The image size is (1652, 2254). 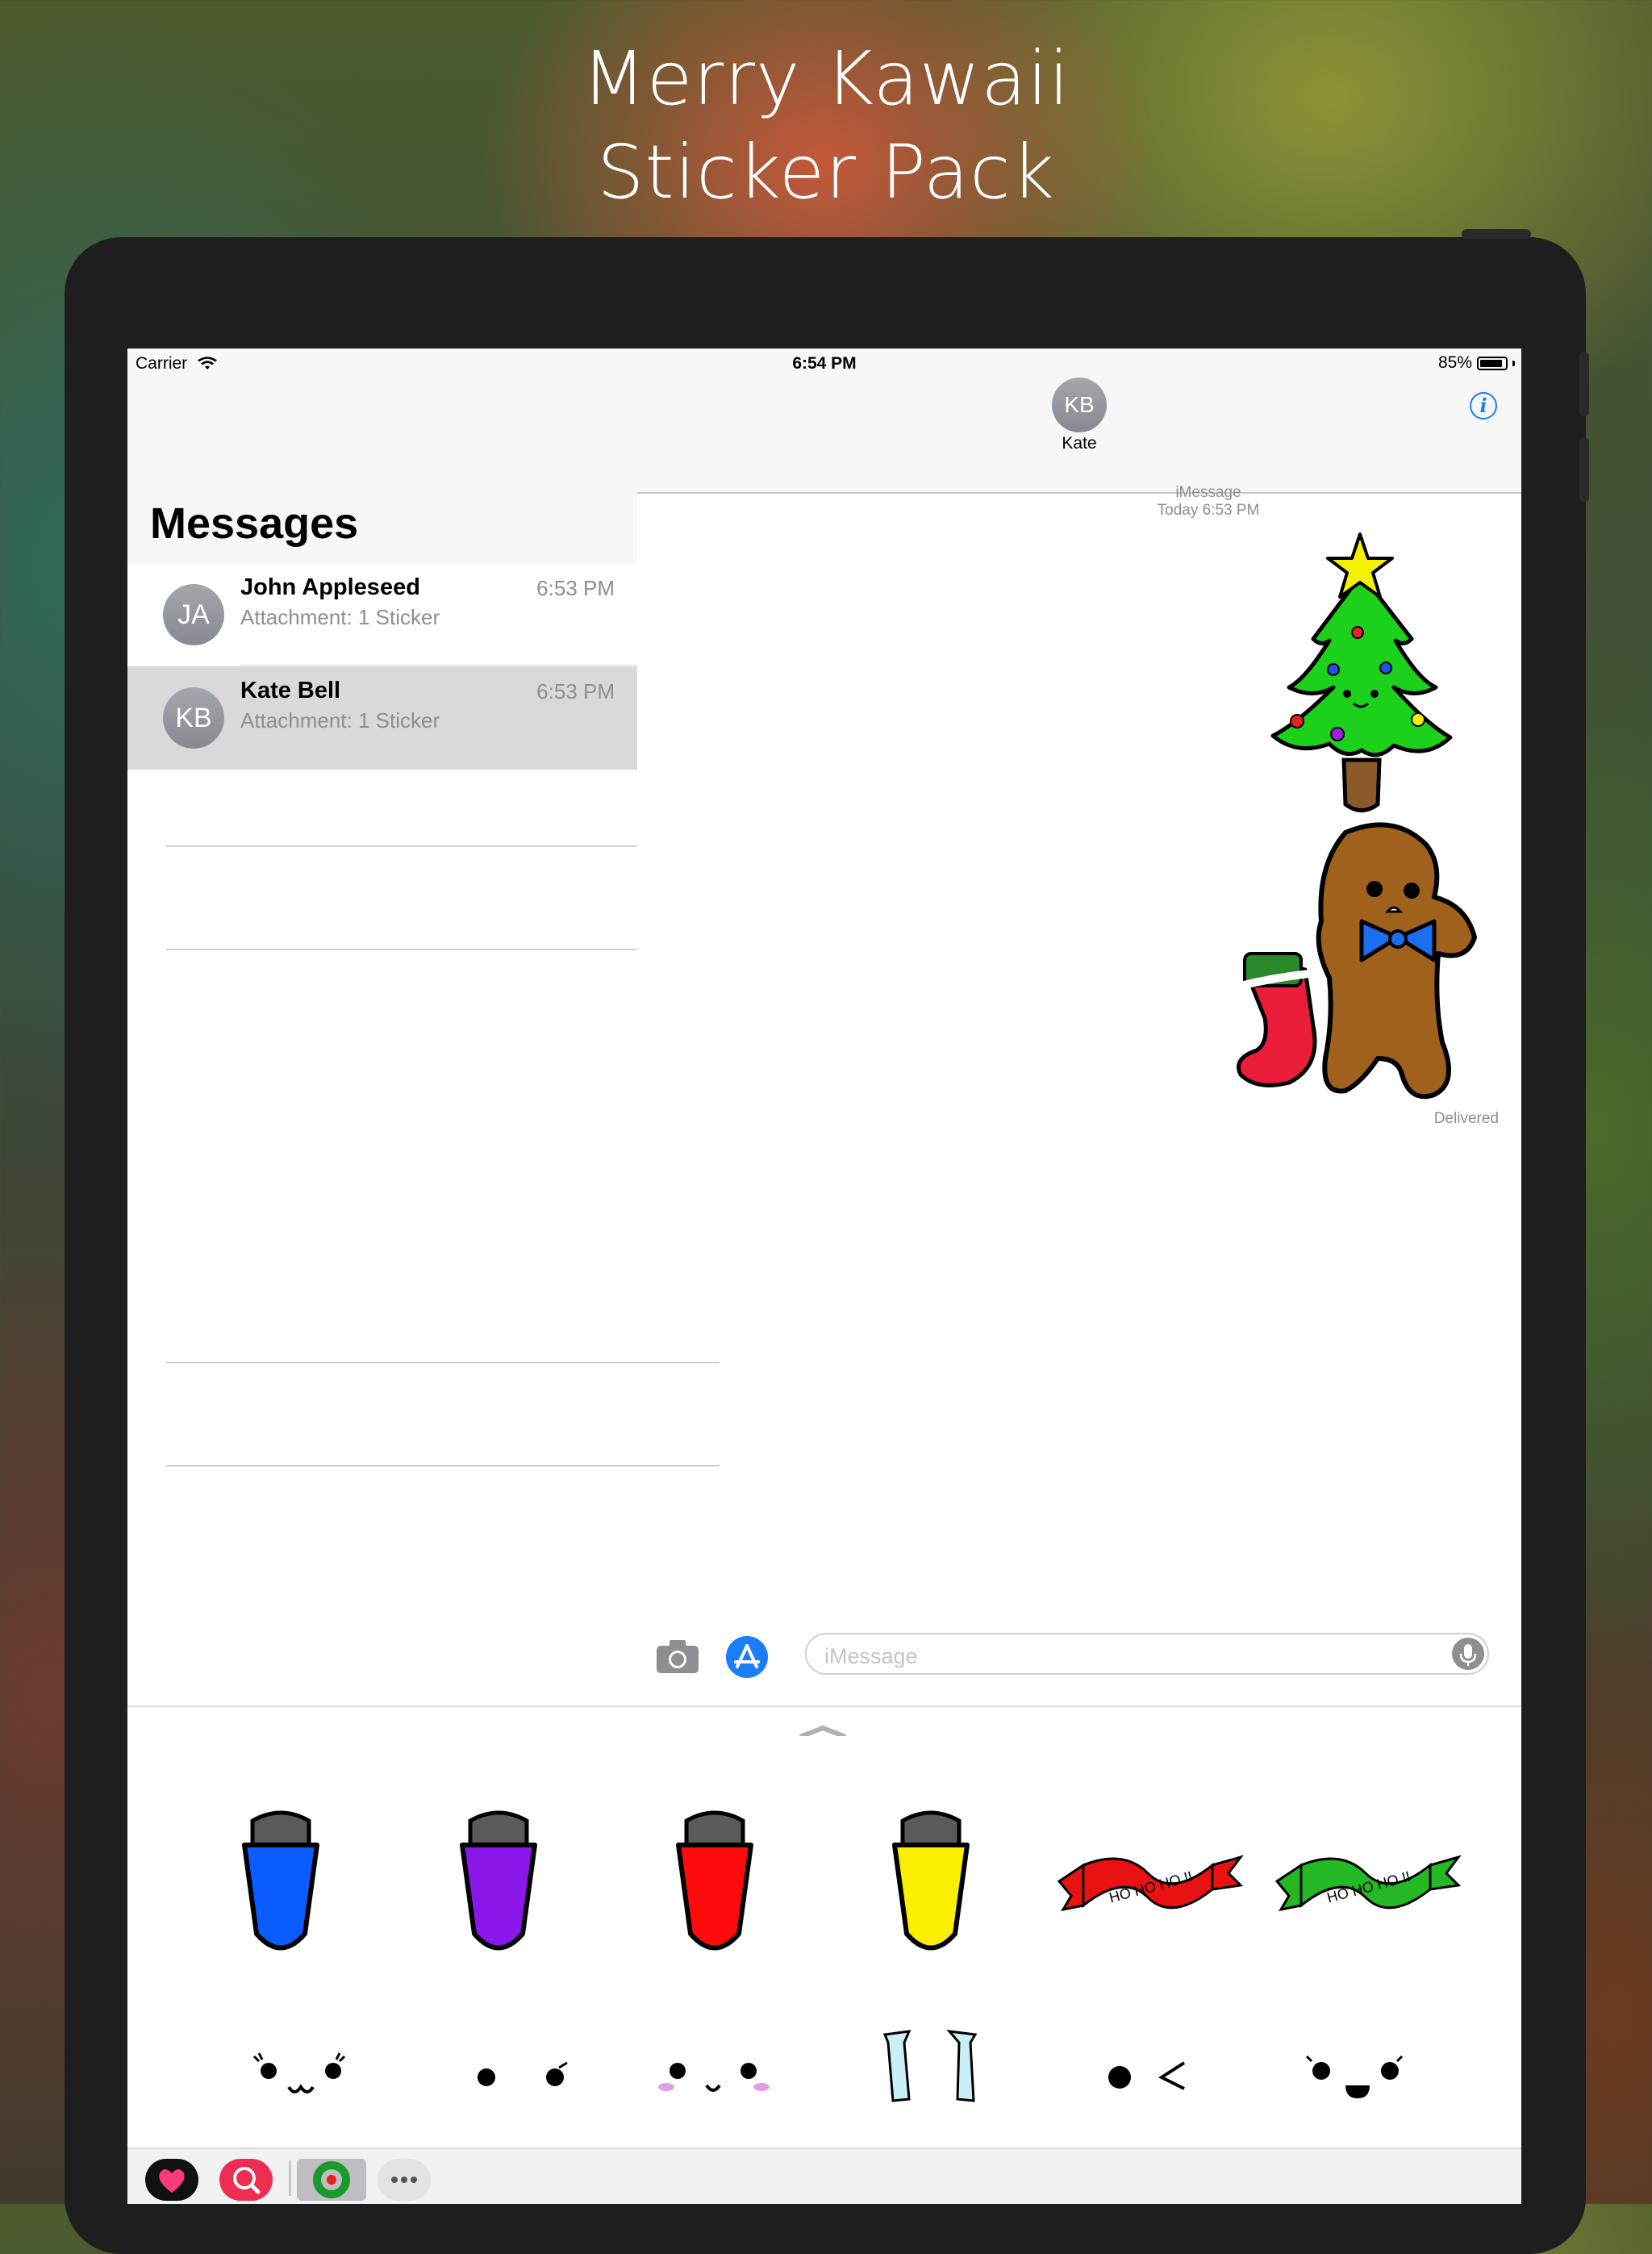 What do you see at coordinates (931, 1881) in the screenshot?
I see `yellow-bulb-sticker` at bounding box center [931, 1881].